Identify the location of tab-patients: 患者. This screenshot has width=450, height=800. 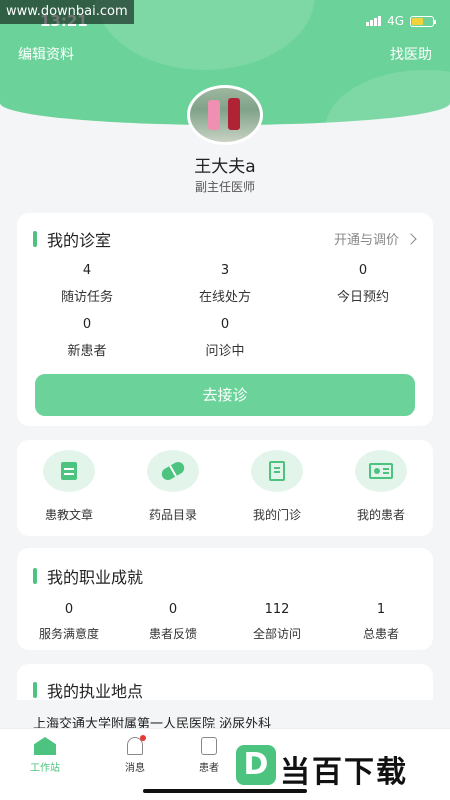
(209, 755).